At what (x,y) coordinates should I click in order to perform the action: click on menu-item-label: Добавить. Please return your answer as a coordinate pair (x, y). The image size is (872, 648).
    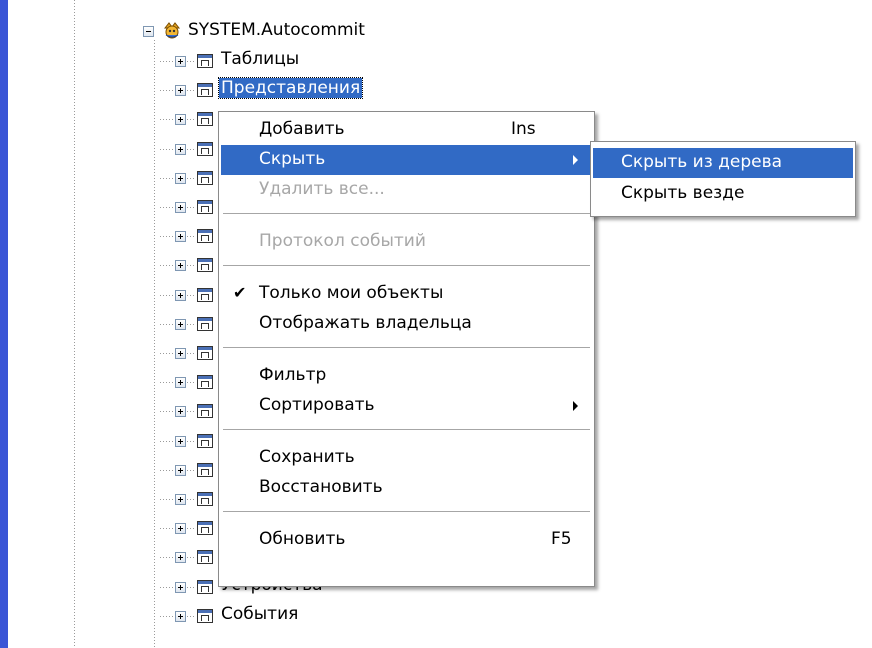
    Looking at the image, I should click on (302, 129).